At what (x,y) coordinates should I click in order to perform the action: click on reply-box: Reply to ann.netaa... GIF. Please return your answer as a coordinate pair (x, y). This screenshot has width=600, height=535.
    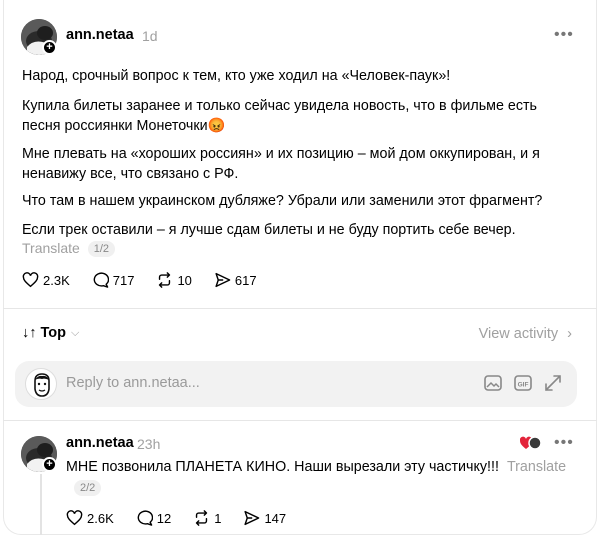
    Looking at the image, I should click on (296, 384).